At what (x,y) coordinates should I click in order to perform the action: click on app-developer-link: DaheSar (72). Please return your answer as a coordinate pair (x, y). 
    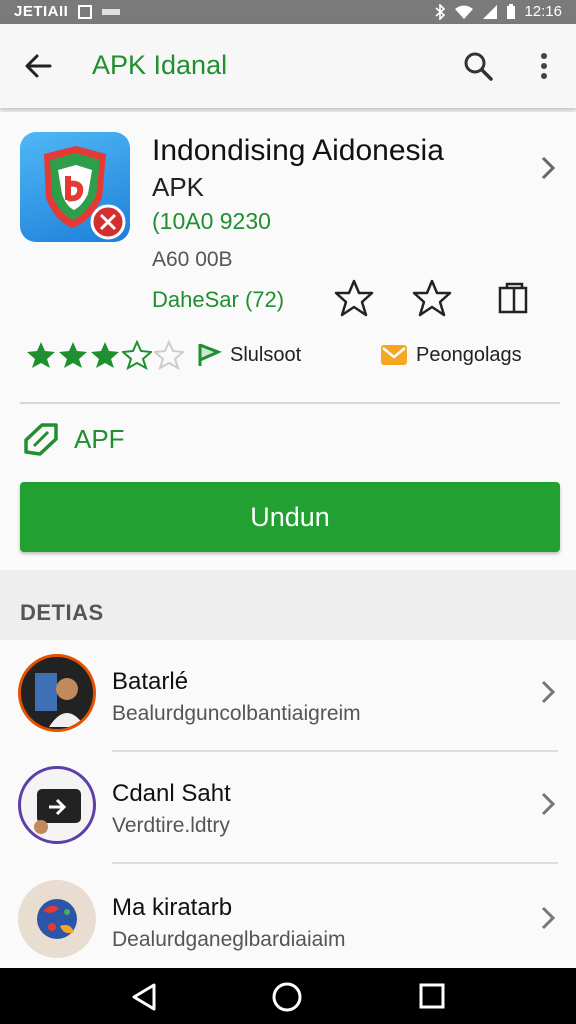
    Looking at the image, I should click on (218, 300).